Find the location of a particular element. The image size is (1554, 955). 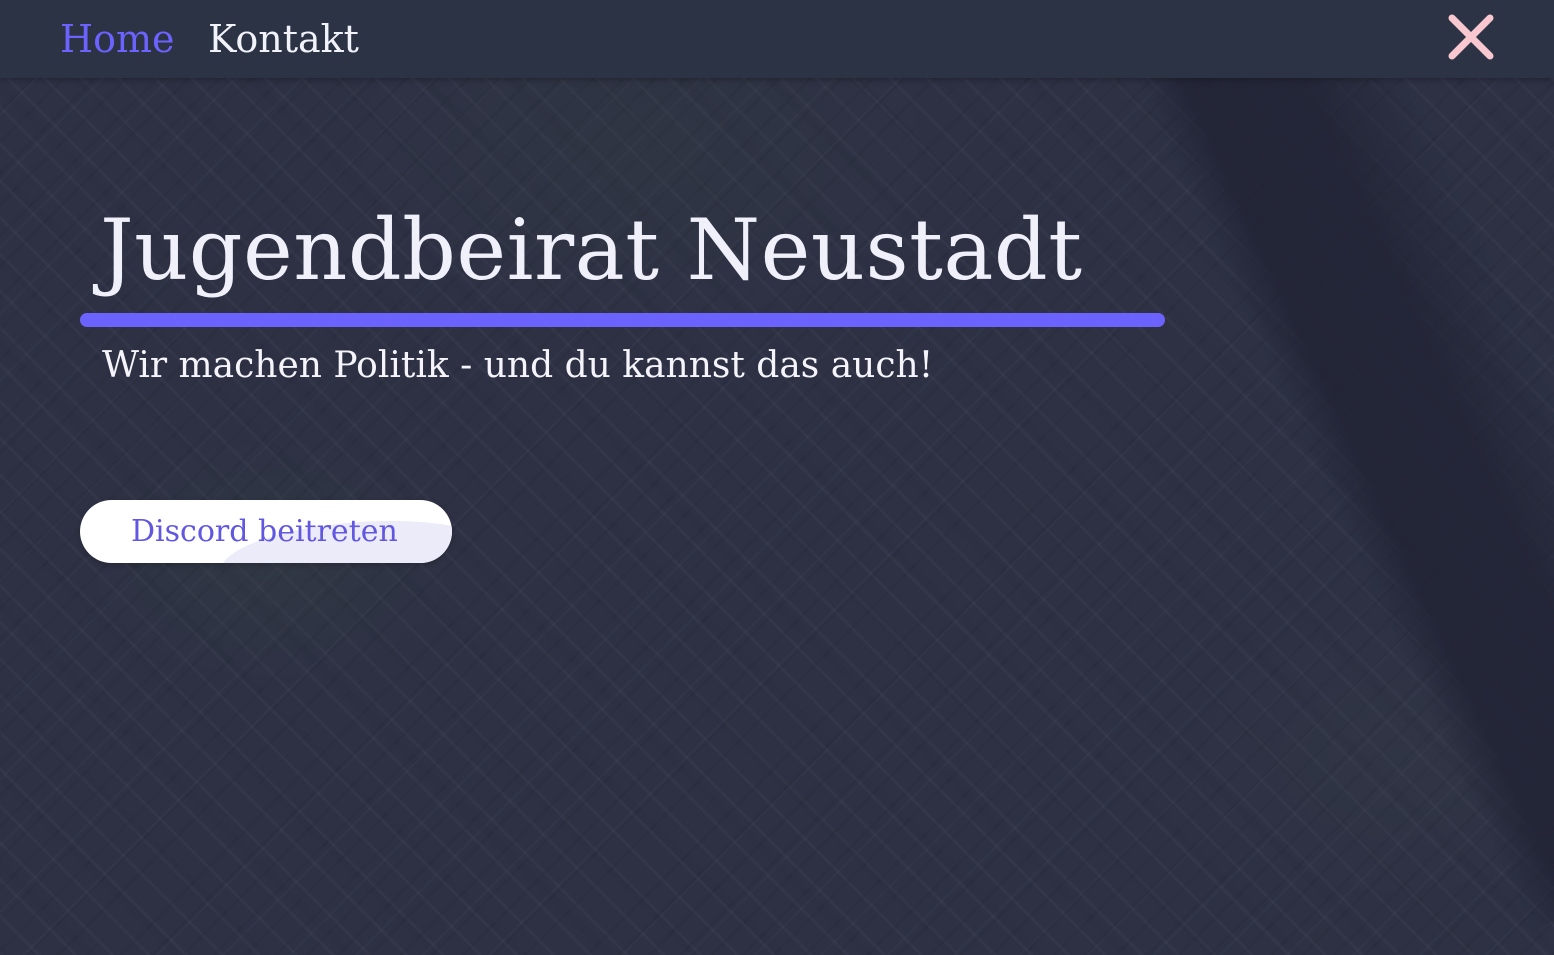

hero-title: Jugendbeirat Neustadt is located at coordinates (591, 250).